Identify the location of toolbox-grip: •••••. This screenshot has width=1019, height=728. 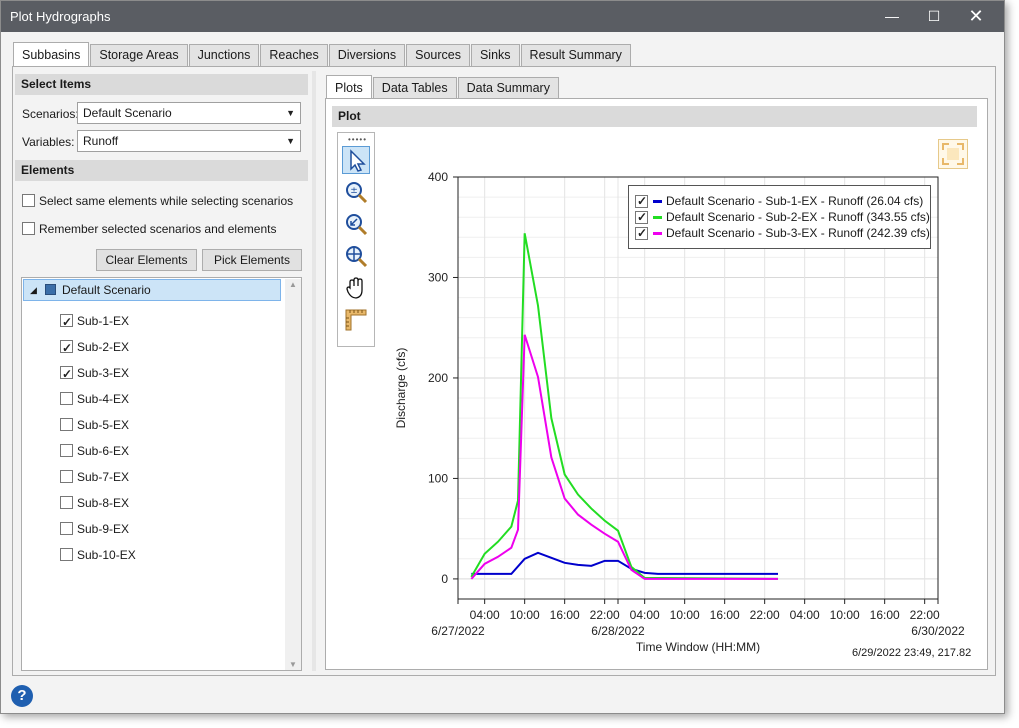
(357, 139).